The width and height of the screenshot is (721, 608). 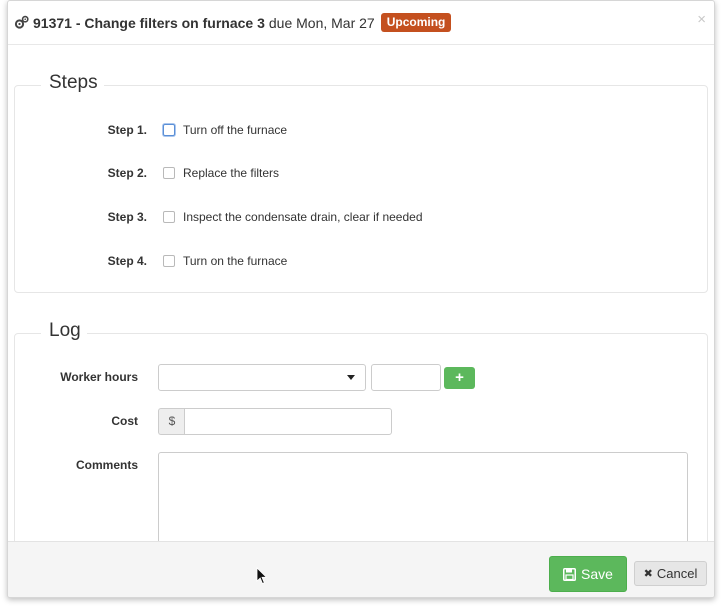 I want to click on comments-label: Comments, so click(x=106, y=465).